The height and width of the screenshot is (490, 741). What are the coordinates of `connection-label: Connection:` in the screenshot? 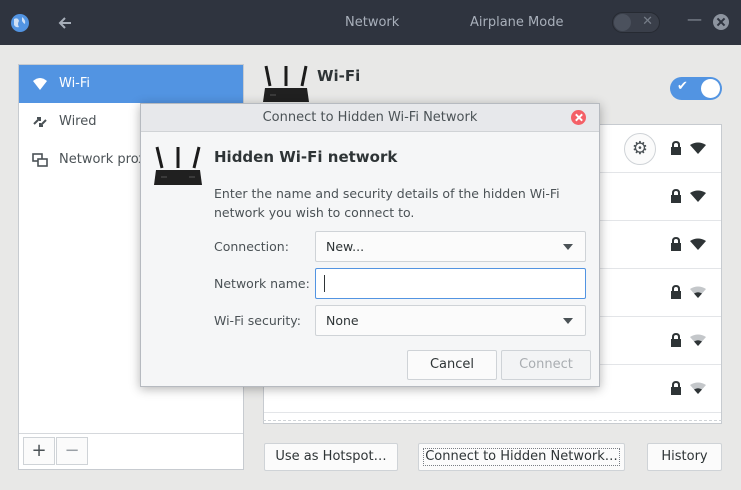 It's located at (251, 246).